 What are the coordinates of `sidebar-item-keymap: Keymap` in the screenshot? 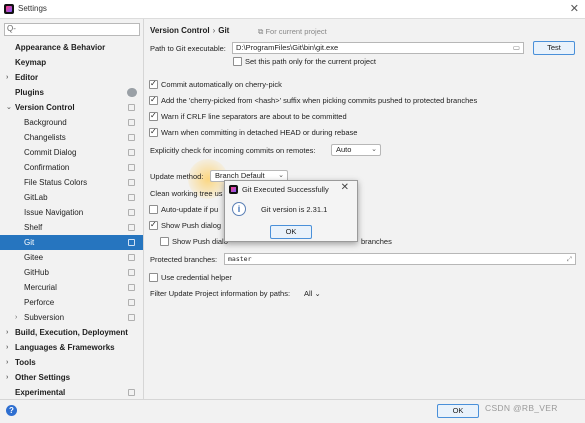 It's located at (71, 62).